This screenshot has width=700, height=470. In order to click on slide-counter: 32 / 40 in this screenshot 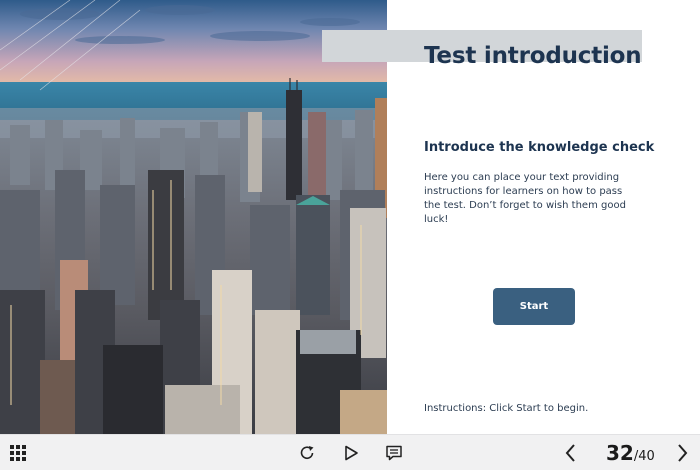, I will do `click(630, 453)`.